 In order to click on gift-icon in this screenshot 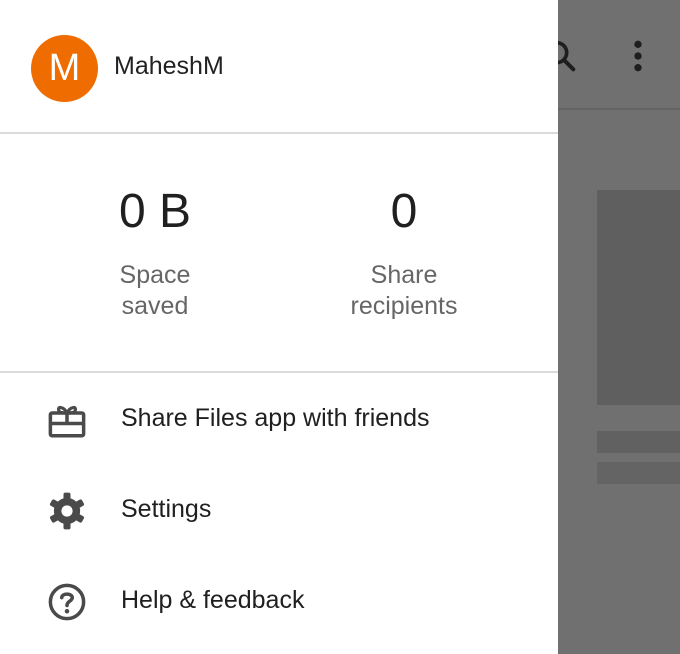, I will do `click(67, 421)`.